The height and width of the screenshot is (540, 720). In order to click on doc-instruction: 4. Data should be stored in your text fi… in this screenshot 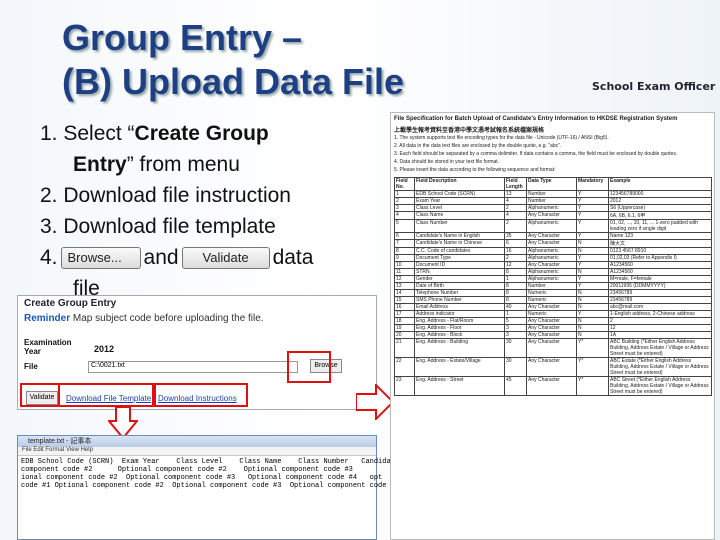, I will do `click(447, 162)`.